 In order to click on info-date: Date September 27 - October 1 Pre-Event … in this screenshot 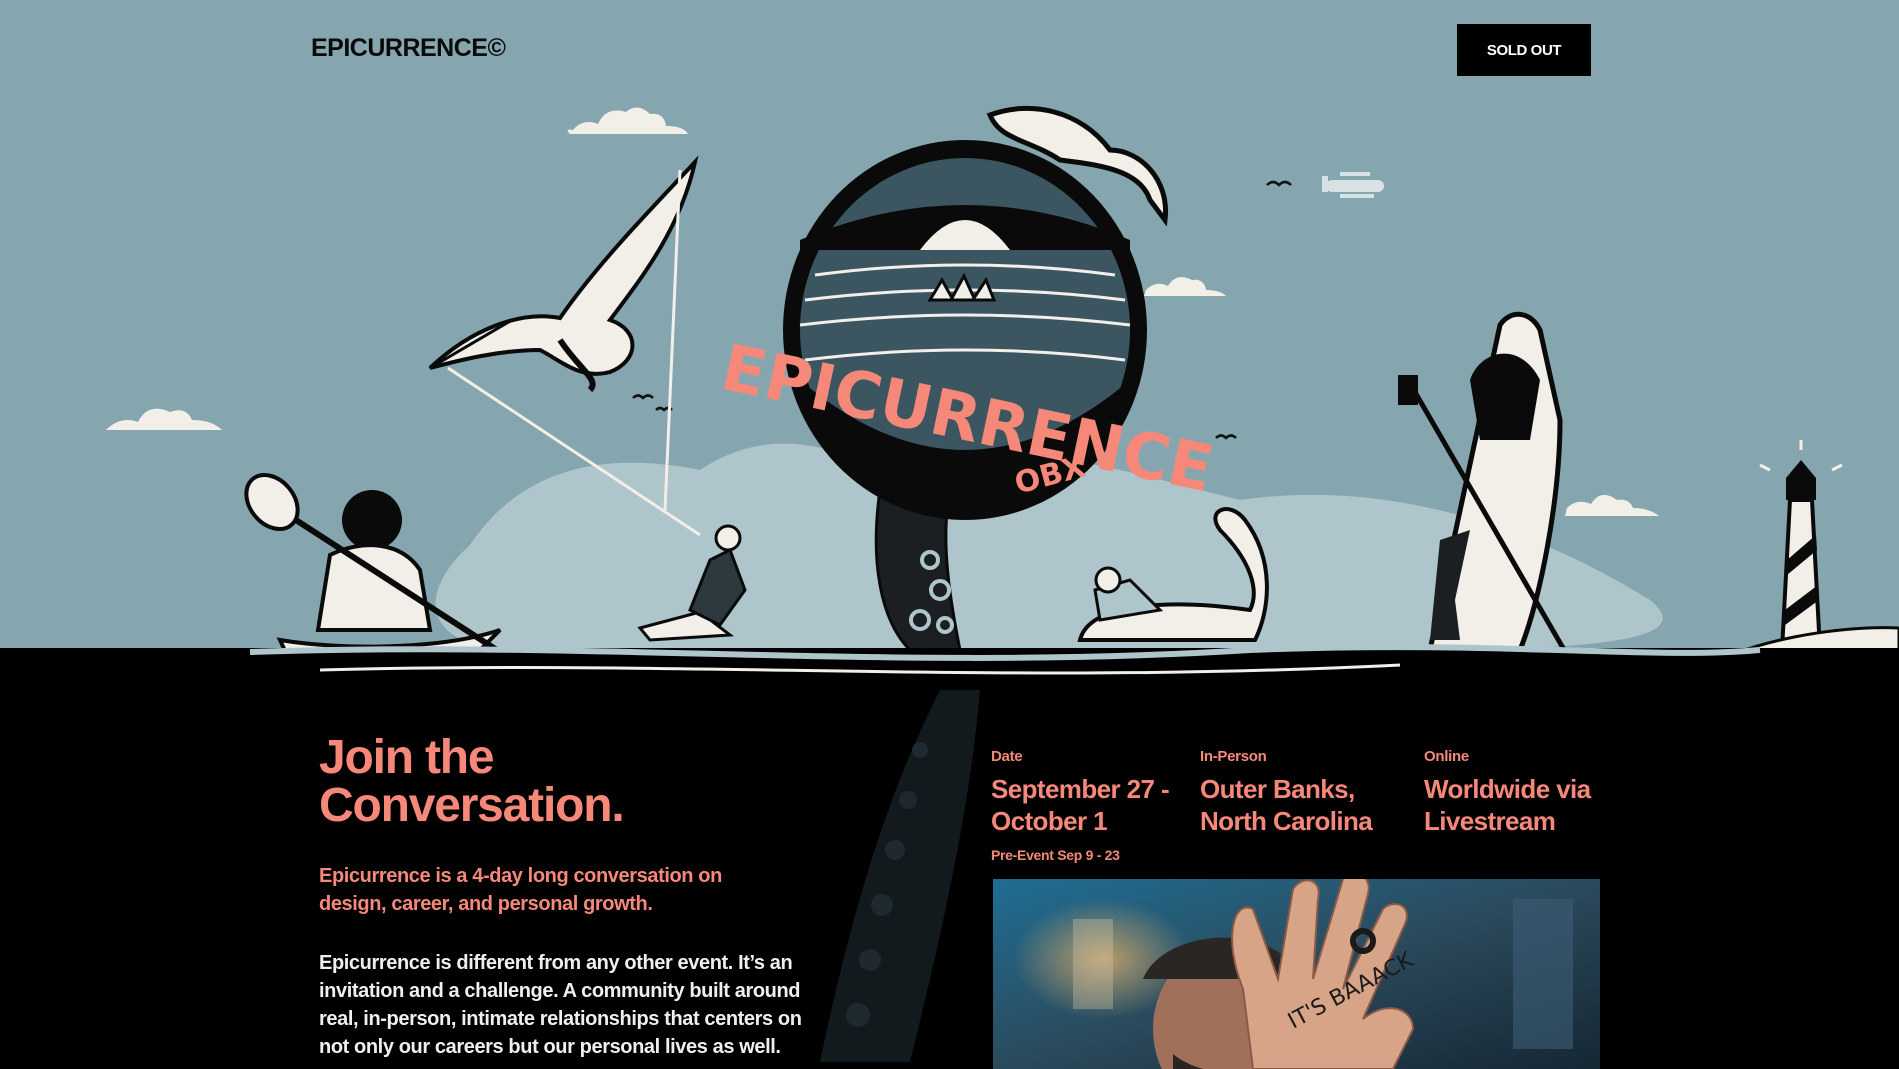, I will do `click(1080, 805)`.